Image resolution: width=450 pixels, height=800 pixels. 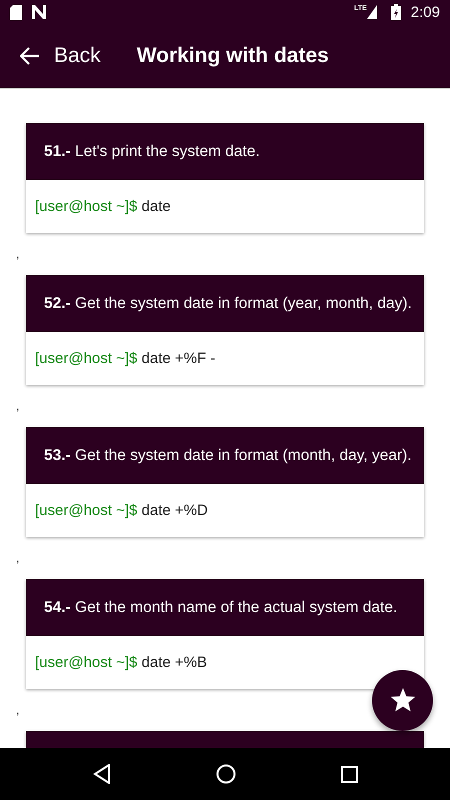 I want to click on back-nav-icon, so click(x=101, y=774).